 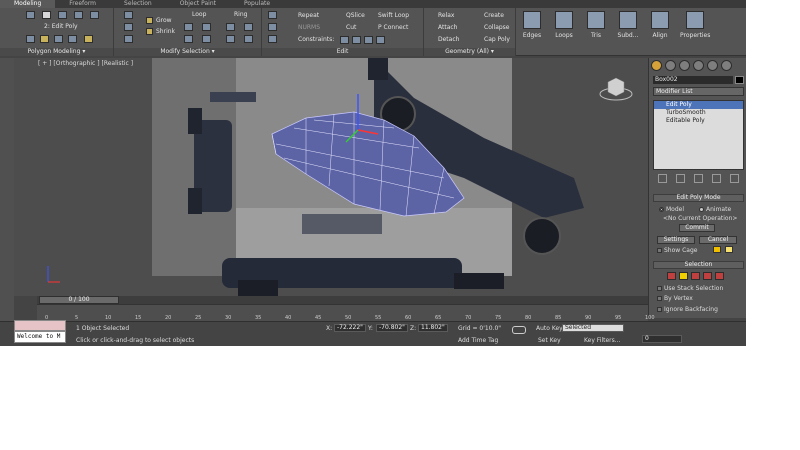 I want to click on edit-tools-icon, so click(x=272, y=15).